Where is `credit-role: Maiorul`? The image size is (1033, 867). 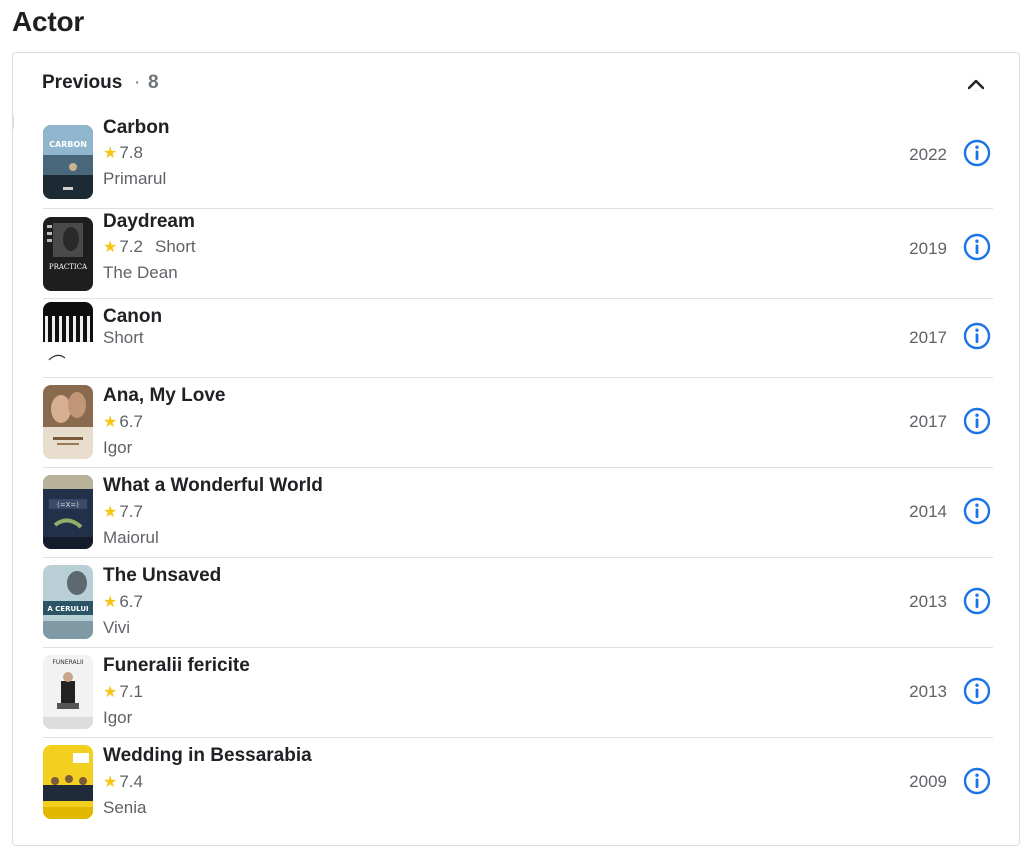 credit-role: Maiorul is located at coordinates (131, 537).